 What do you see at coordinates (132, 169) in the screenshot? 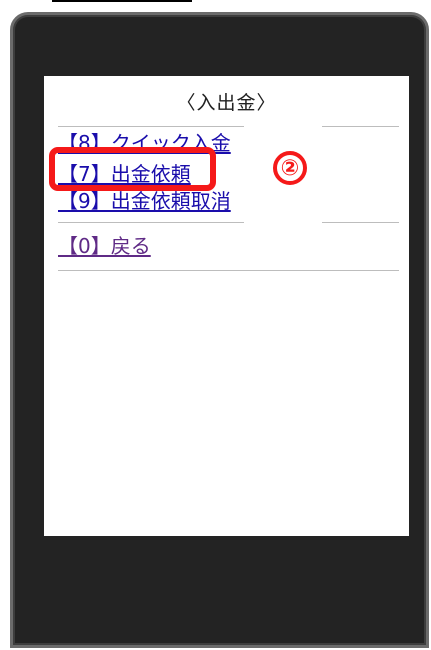
I see `annotation-highlight-box` at bounding box center [132, 169].